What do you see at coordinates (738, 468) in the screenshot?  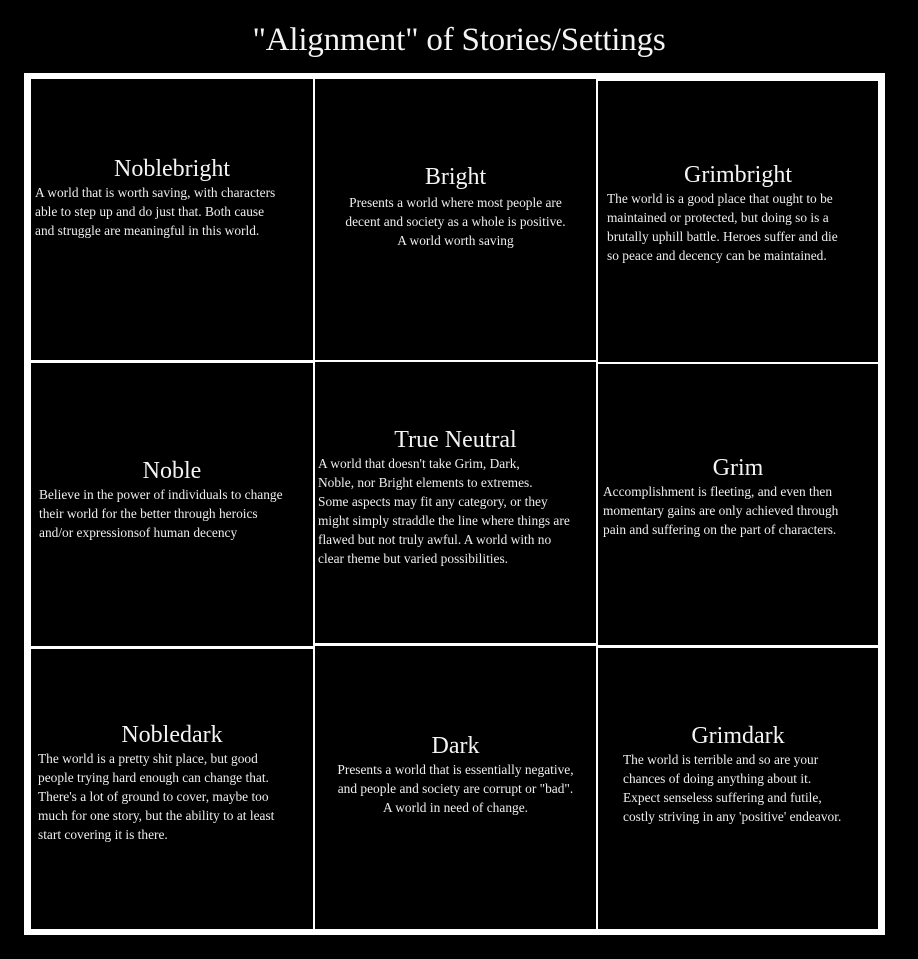 I see `cell-title: Grim` at bounding box center [738, 468].